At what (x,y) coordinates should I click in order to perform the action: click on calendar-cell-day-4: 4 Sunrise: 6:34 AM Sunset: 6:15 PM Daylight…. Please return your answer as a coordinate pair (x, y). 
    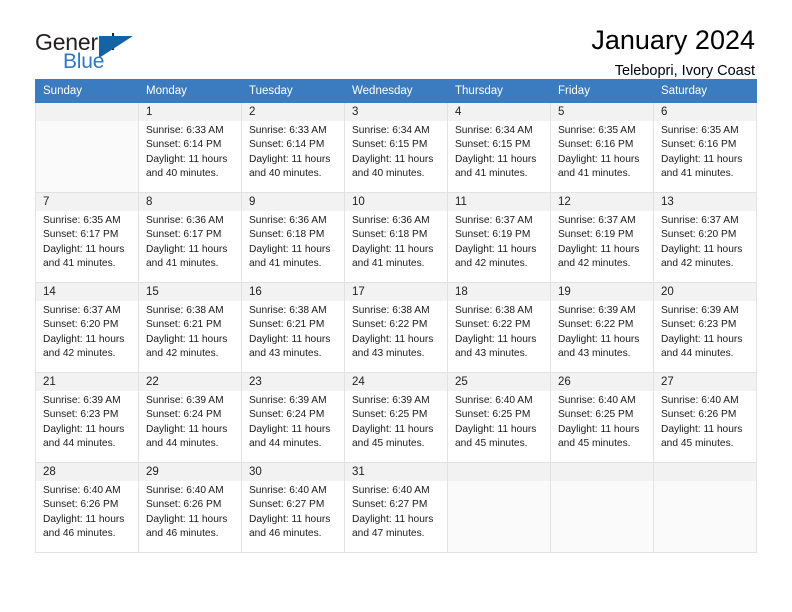
    Looking at the image, I should click on (499, 147).